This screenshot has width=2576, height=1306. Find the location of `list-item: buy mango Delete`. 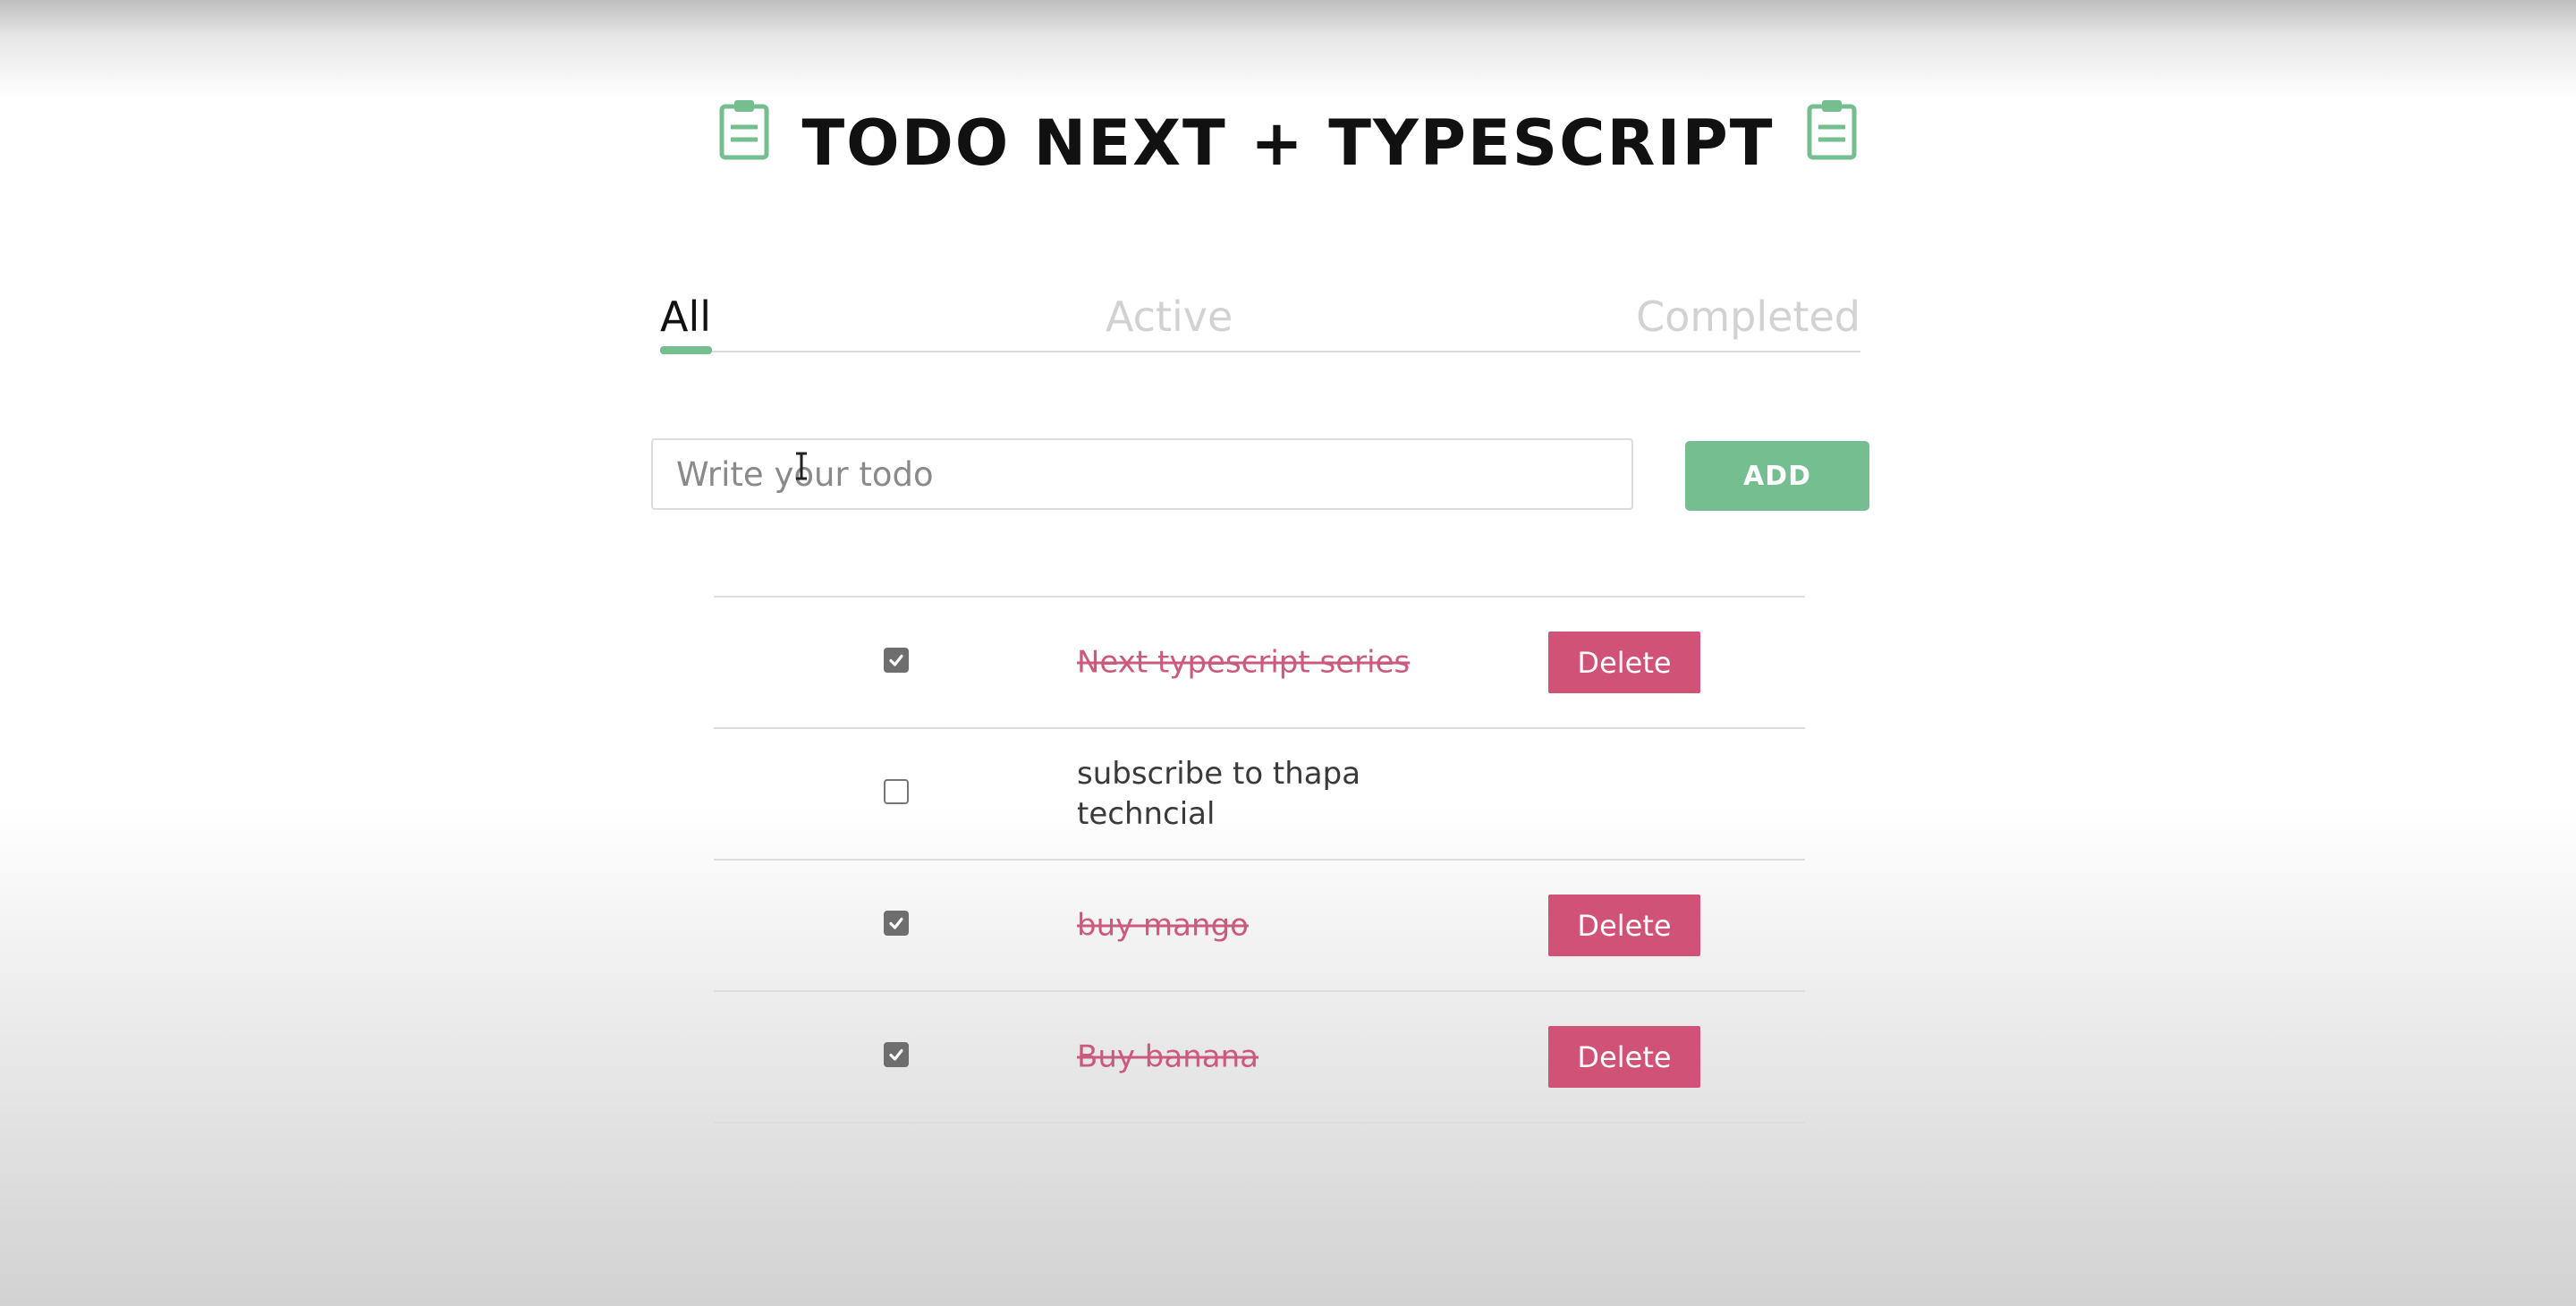

list-item: buy mango Delete is located at coordinates (1259, 927).